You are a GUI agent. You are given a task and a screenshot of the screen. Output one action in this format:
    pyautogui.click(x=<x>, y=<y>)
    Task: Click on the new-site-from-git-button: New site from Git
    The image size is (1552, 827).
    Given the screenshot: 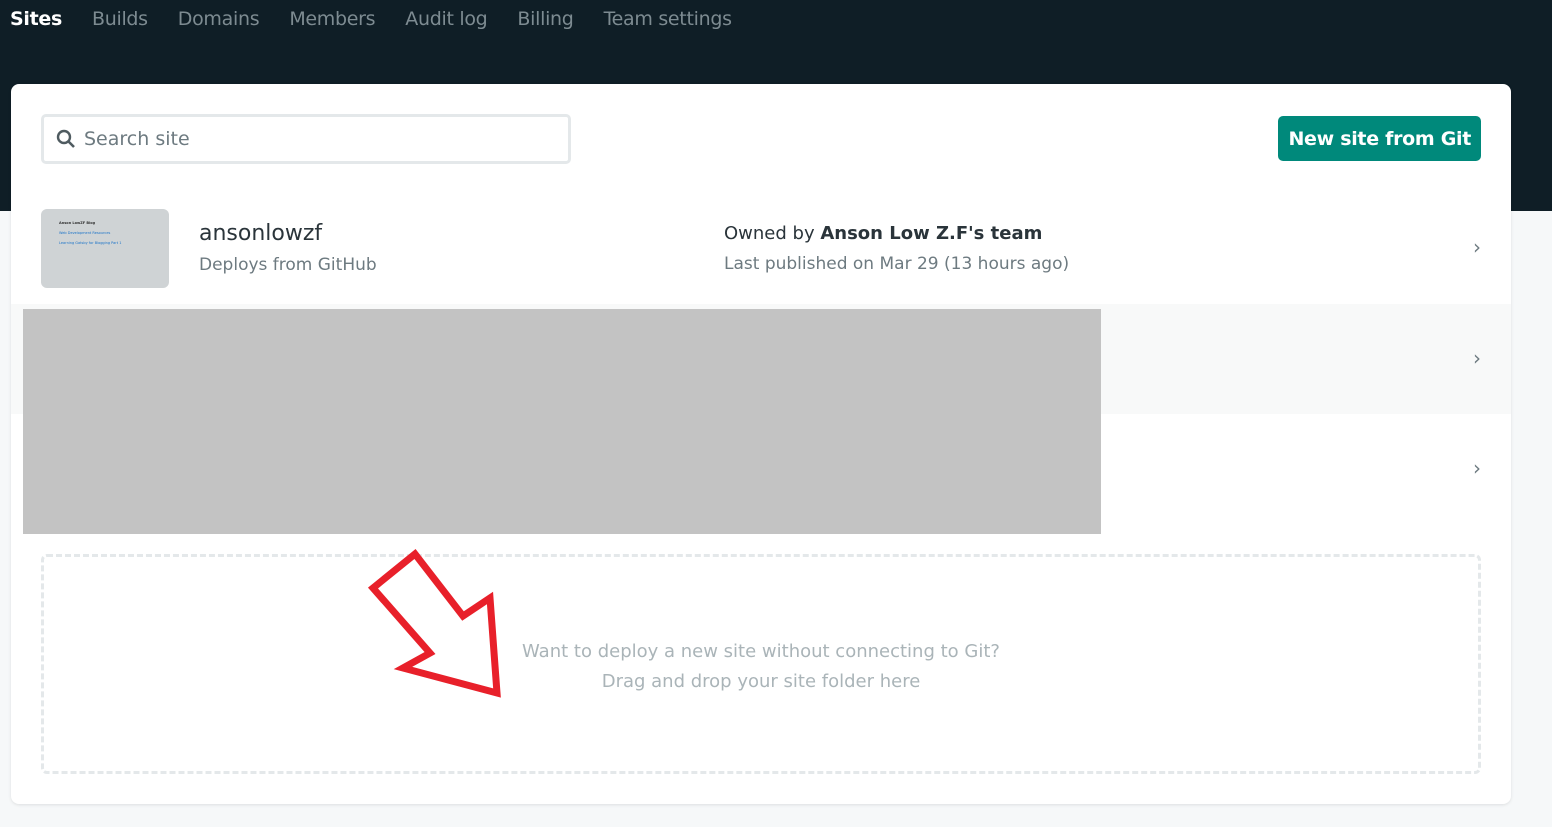 What is the action you would take?
    pyautogui.click(x=1379, y=138)
    